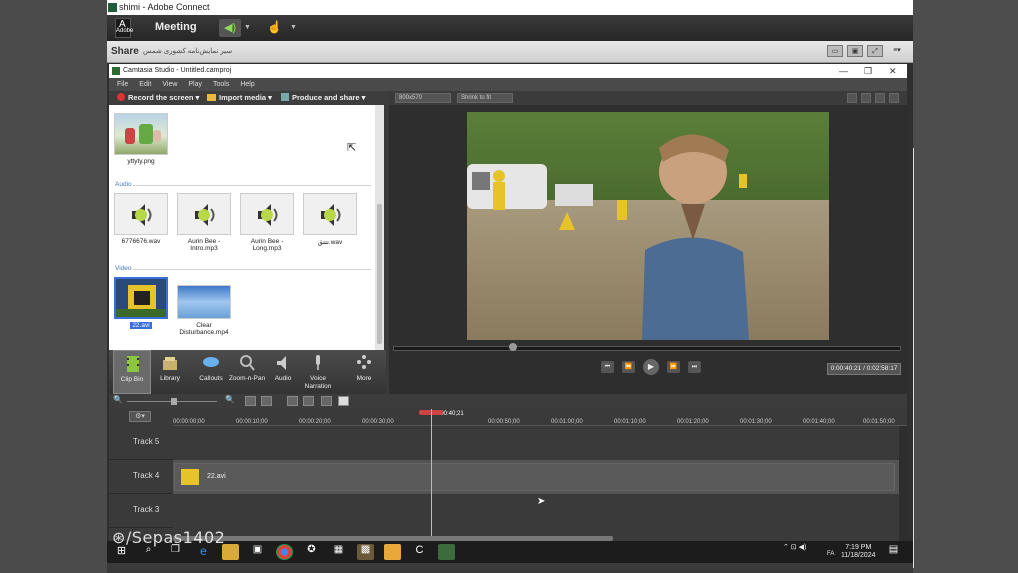 The height and width of the screenshot is (573, 1018). Describe the element at coordinates (843, 71) in the screenshot. I see `minimize-icon: —` at that location.